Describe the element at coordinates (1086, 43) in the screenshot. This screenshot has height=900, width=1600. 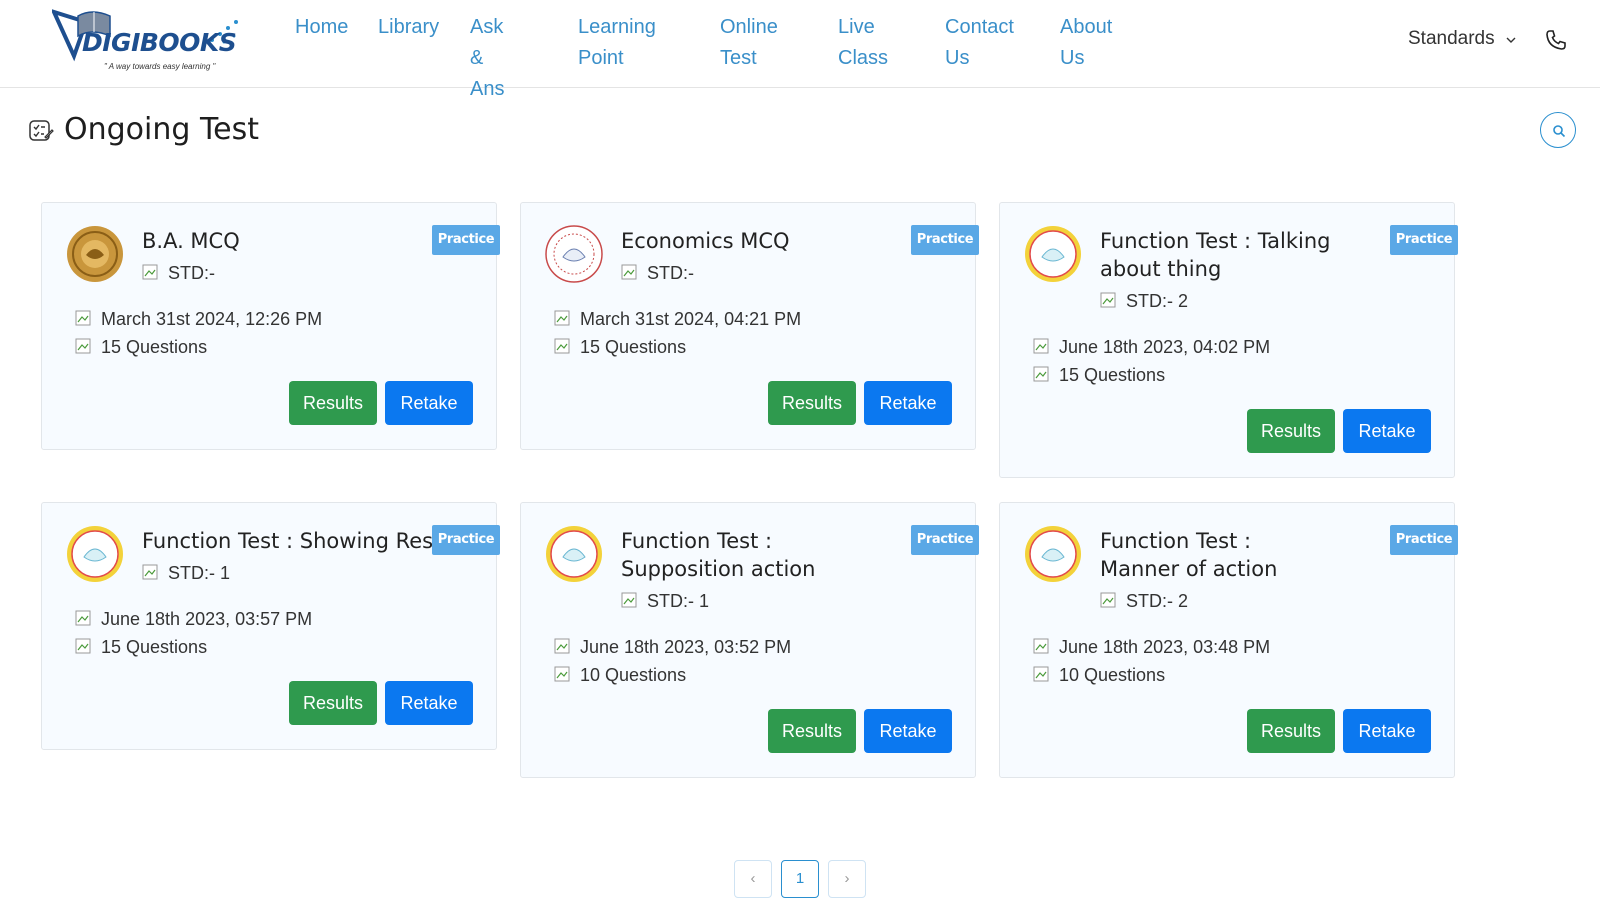
I see `nav-about-us: About Us` at that location.